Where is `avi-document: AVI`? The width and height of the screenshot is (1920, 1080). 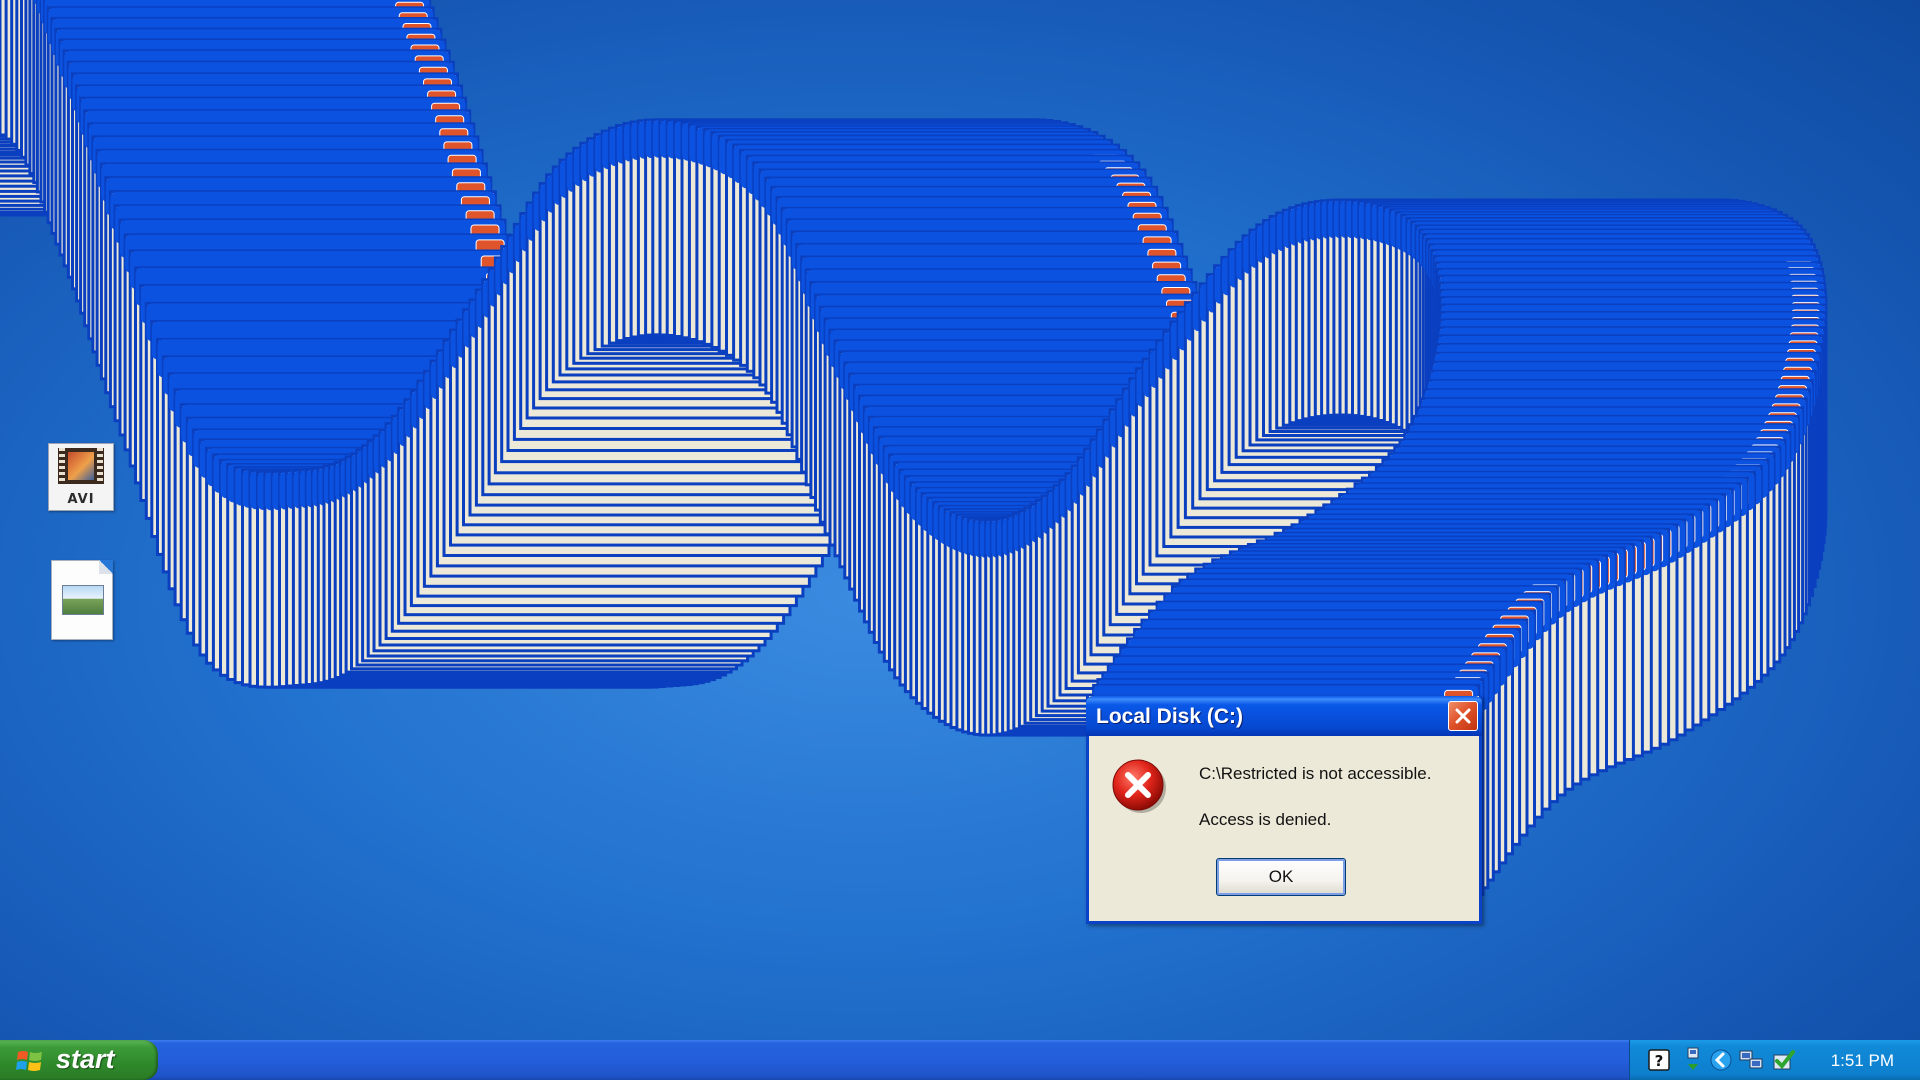 avi-document: AVI is located at coordinates (81, 477).